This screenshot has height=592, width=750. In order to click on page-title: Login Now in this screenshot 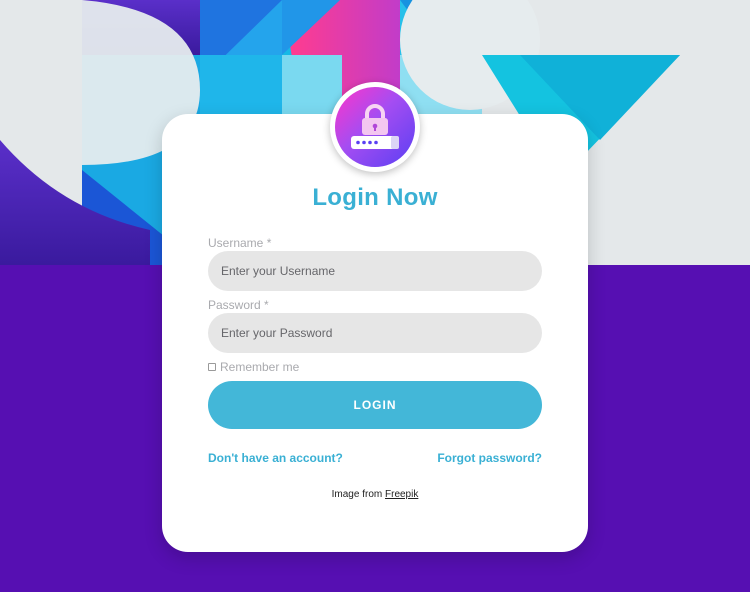, I will do `click(375, 197)`.